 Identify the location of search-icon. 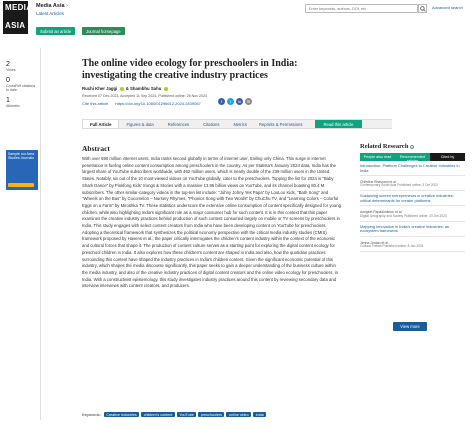
(423, 9).